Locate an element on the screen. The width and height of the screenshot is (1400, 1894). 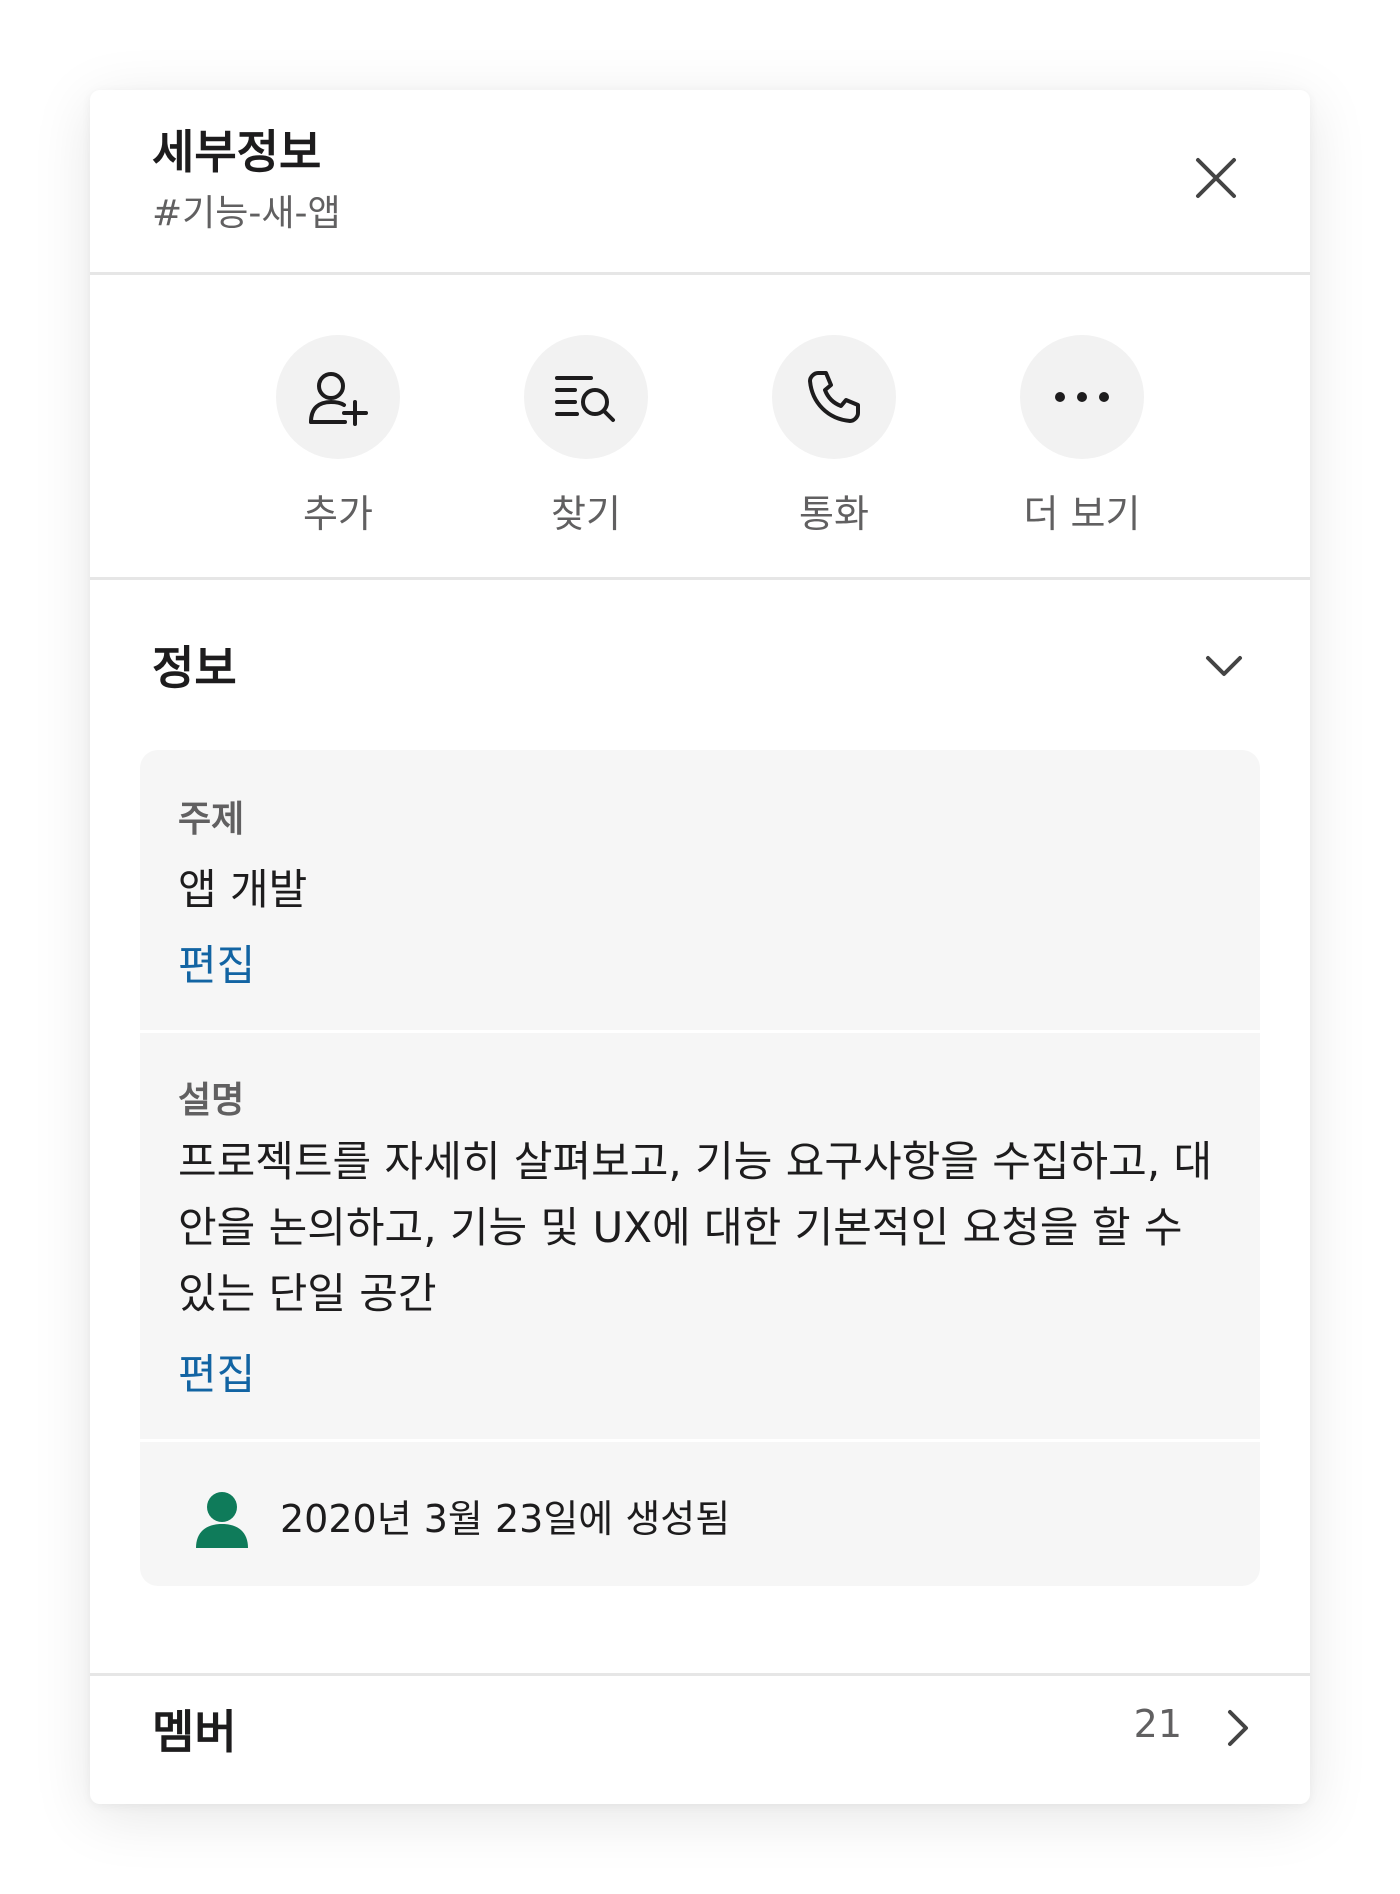
find-button-circle is located at coordinates (586, 397).